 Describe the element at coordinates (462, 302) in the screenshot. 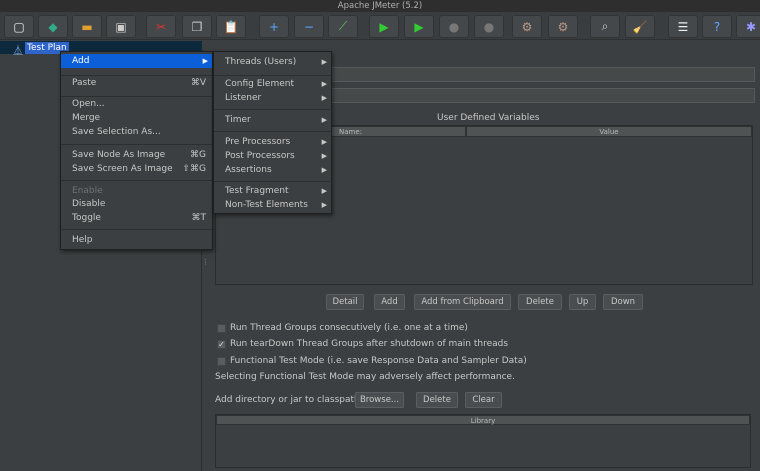

I see `add-from-clipboard-button: Add from Clipboard` at that location.